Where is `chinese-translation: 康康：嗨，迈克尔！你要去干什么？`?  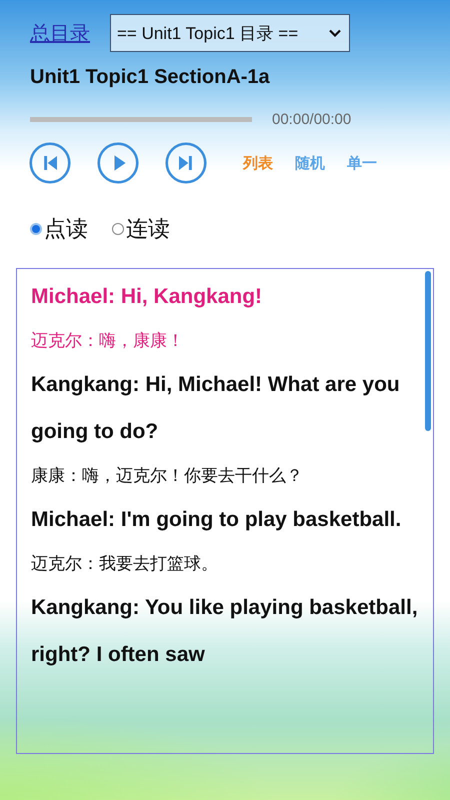 chinese-translation: 康康：嗨，迈克尔！你要去干什么？ is located at coordinates (167, 476).